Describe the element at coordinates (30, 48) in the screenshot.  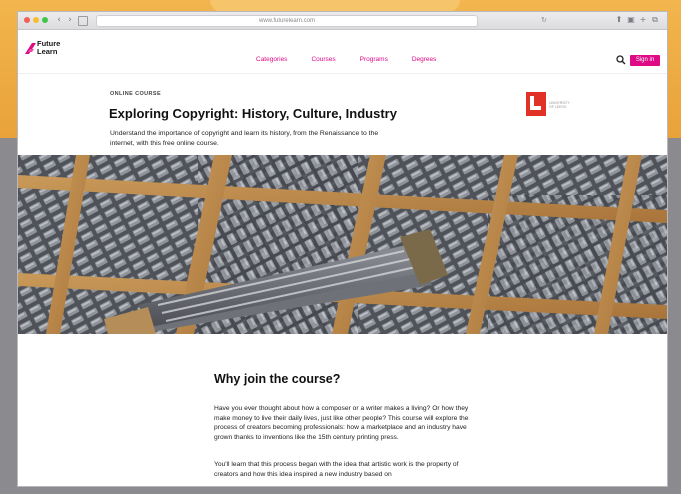
I see `logo-mark-icon` at that location.